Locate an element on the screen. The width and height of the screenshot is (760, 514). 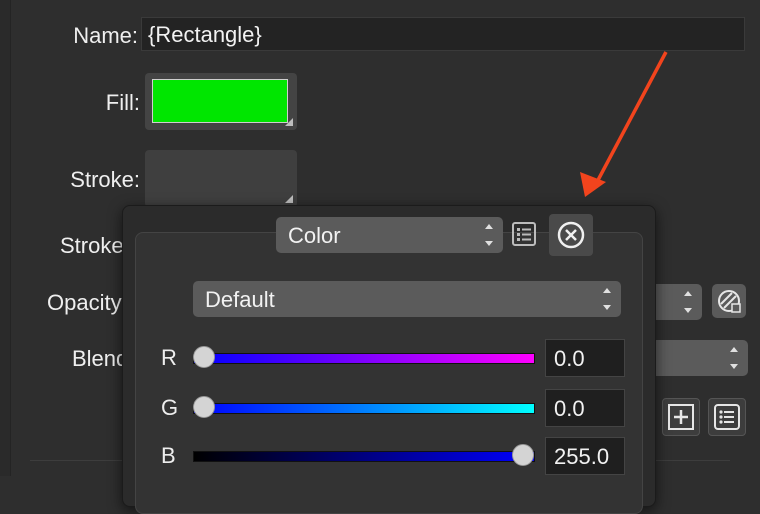
stroke-color-well is located at coordinates (221, 178).